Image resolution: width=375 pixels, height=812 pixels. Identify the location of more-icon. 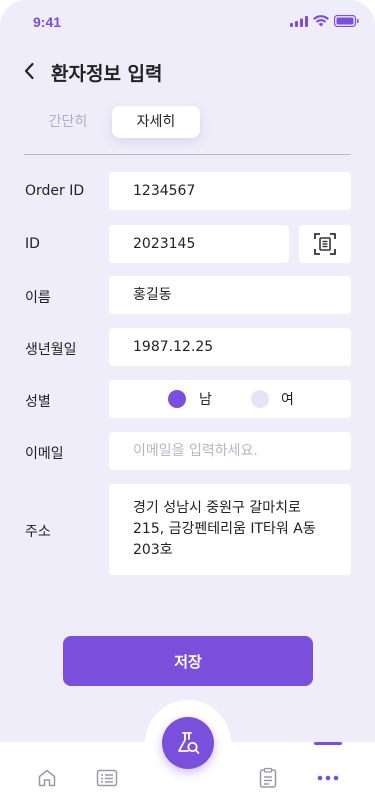
(328, 778).